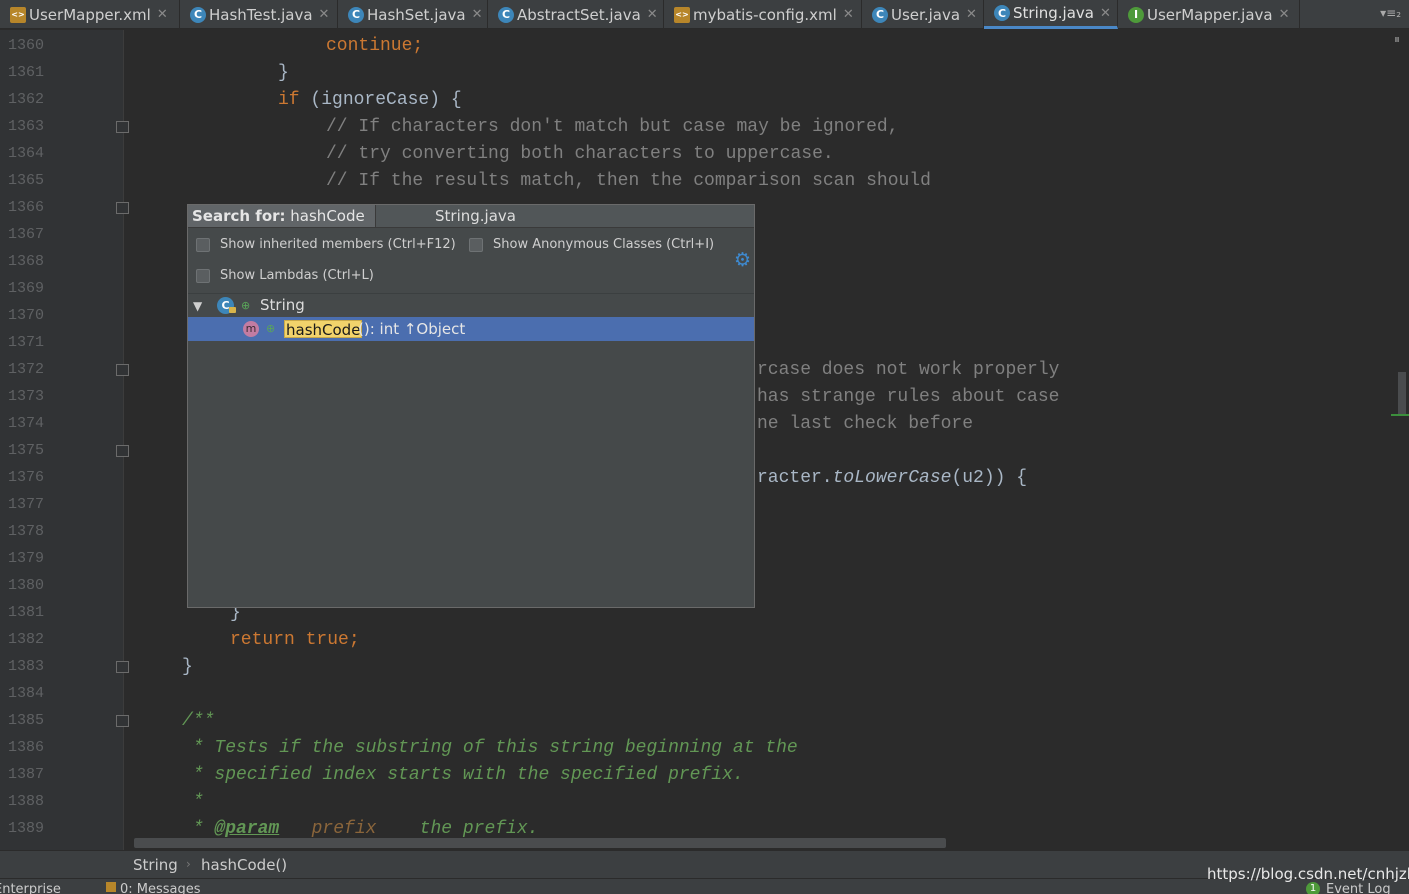  I want to click on search-value: hashCode, so click(327, 216).